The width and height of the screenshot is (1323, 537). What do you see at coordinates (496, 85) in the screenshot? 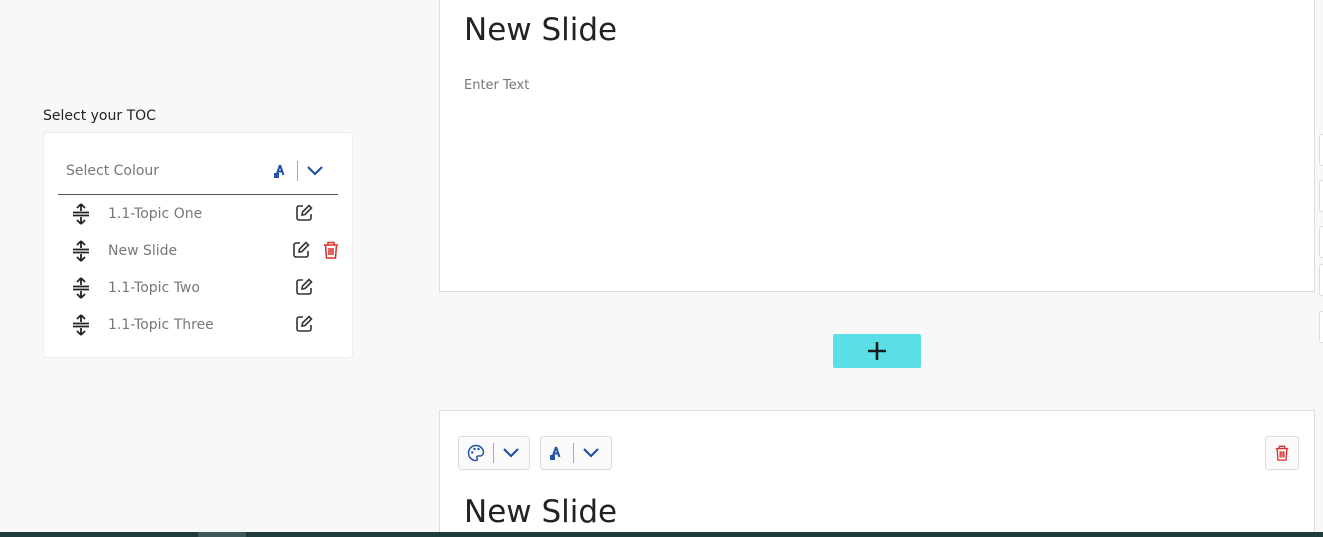
I see `slide-body-input: Enter Text` at bounding box center [496, 85].